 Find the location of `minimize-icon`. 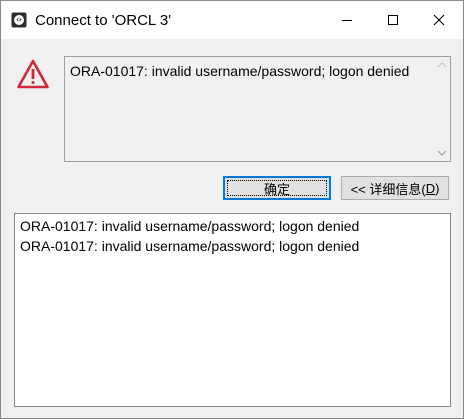

minimize-icon is located at coordinates (347, 20).